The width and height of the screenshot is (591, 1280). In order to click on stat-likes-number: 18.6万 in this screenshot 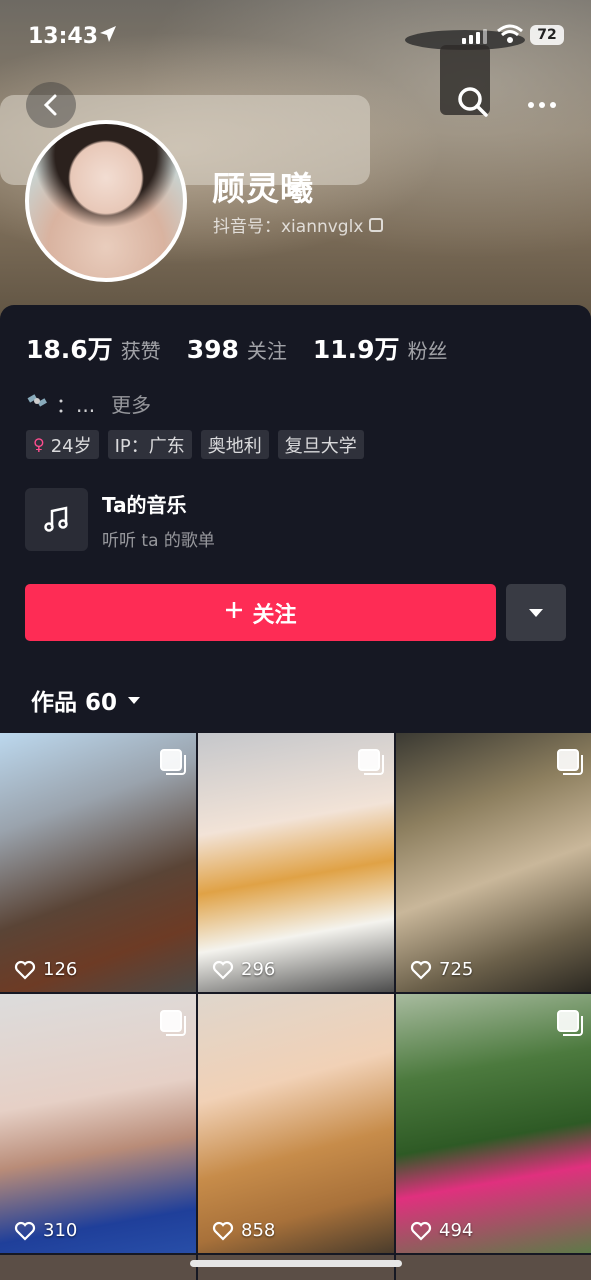, I will do `click(69, 349)`.